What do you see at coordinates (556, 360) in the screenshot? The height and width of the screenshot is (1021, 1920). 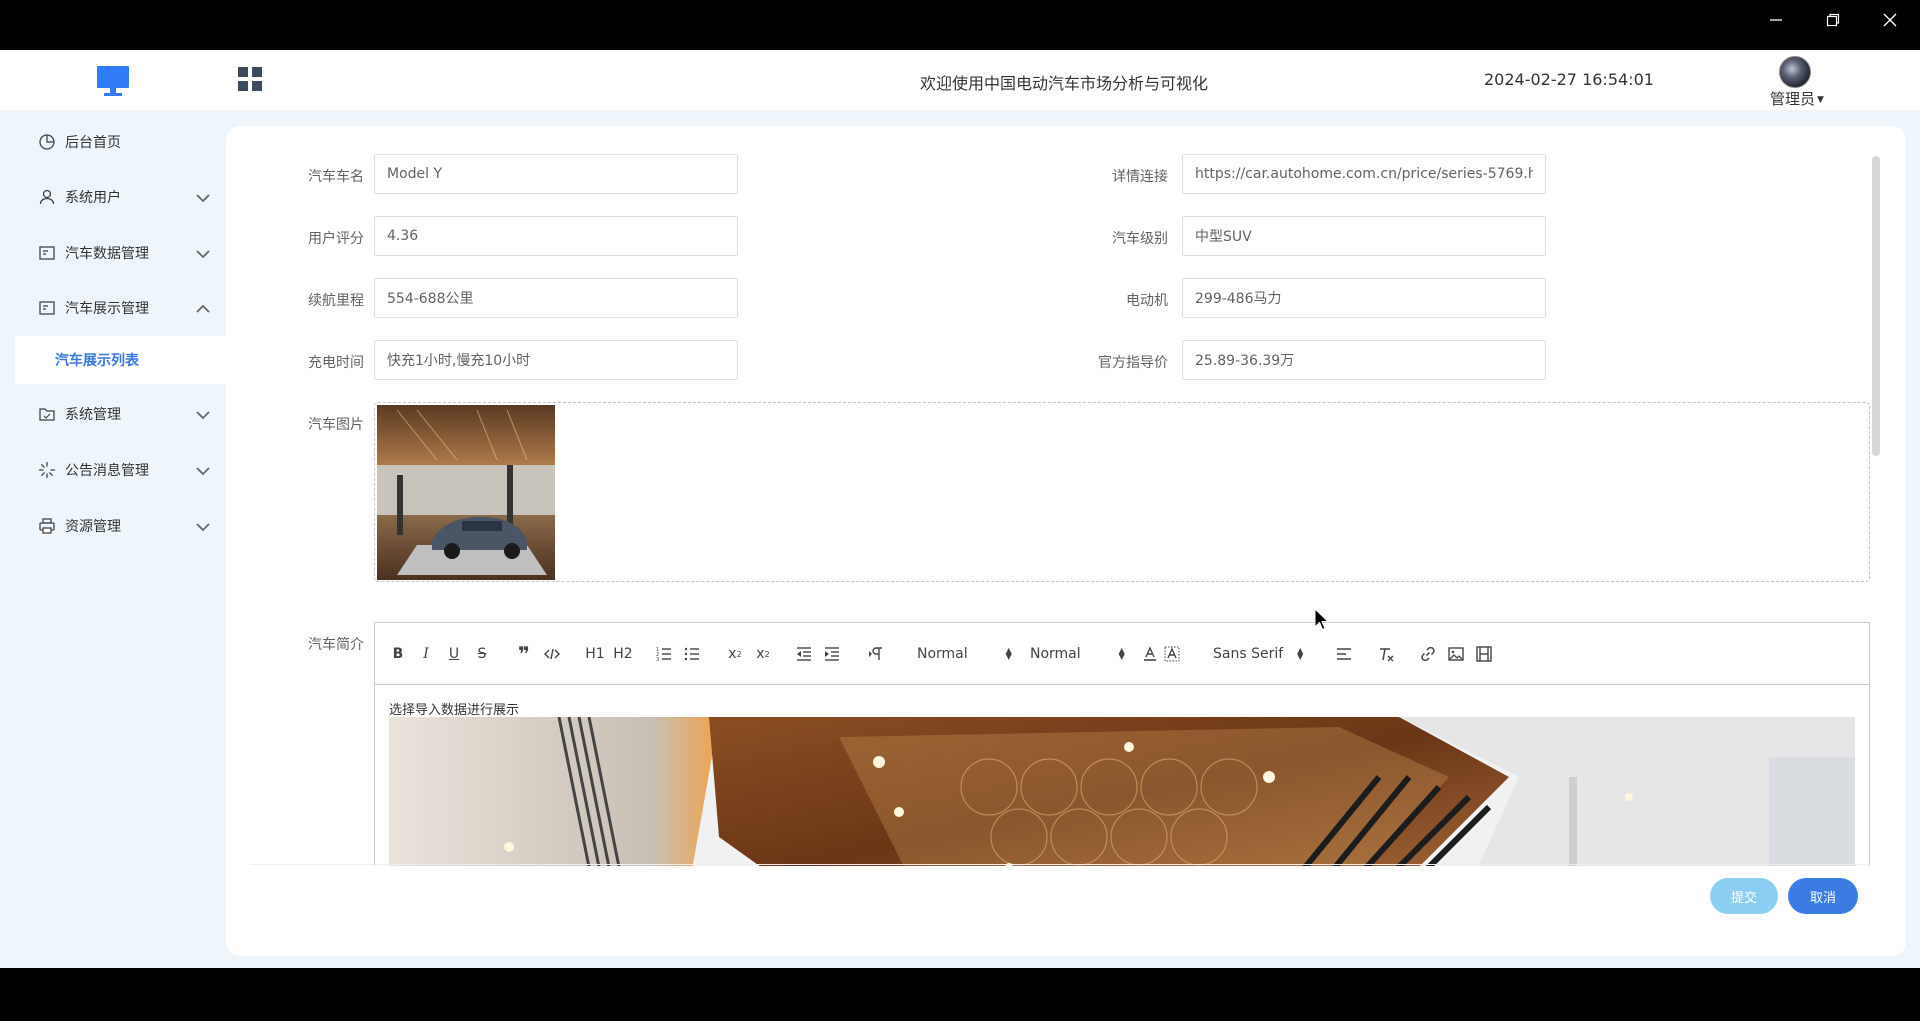 I see `charge-time-input` at bounding box center [556, 360].